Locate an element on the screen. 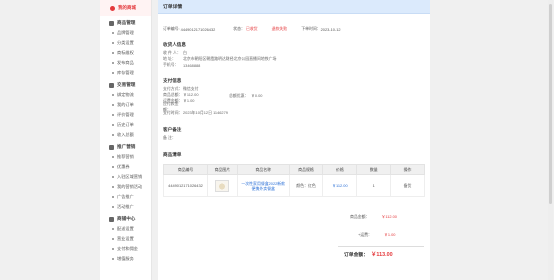 The image size is (554, 280). sidebar-item: 增值服务 is located at coordinates (125, 259).